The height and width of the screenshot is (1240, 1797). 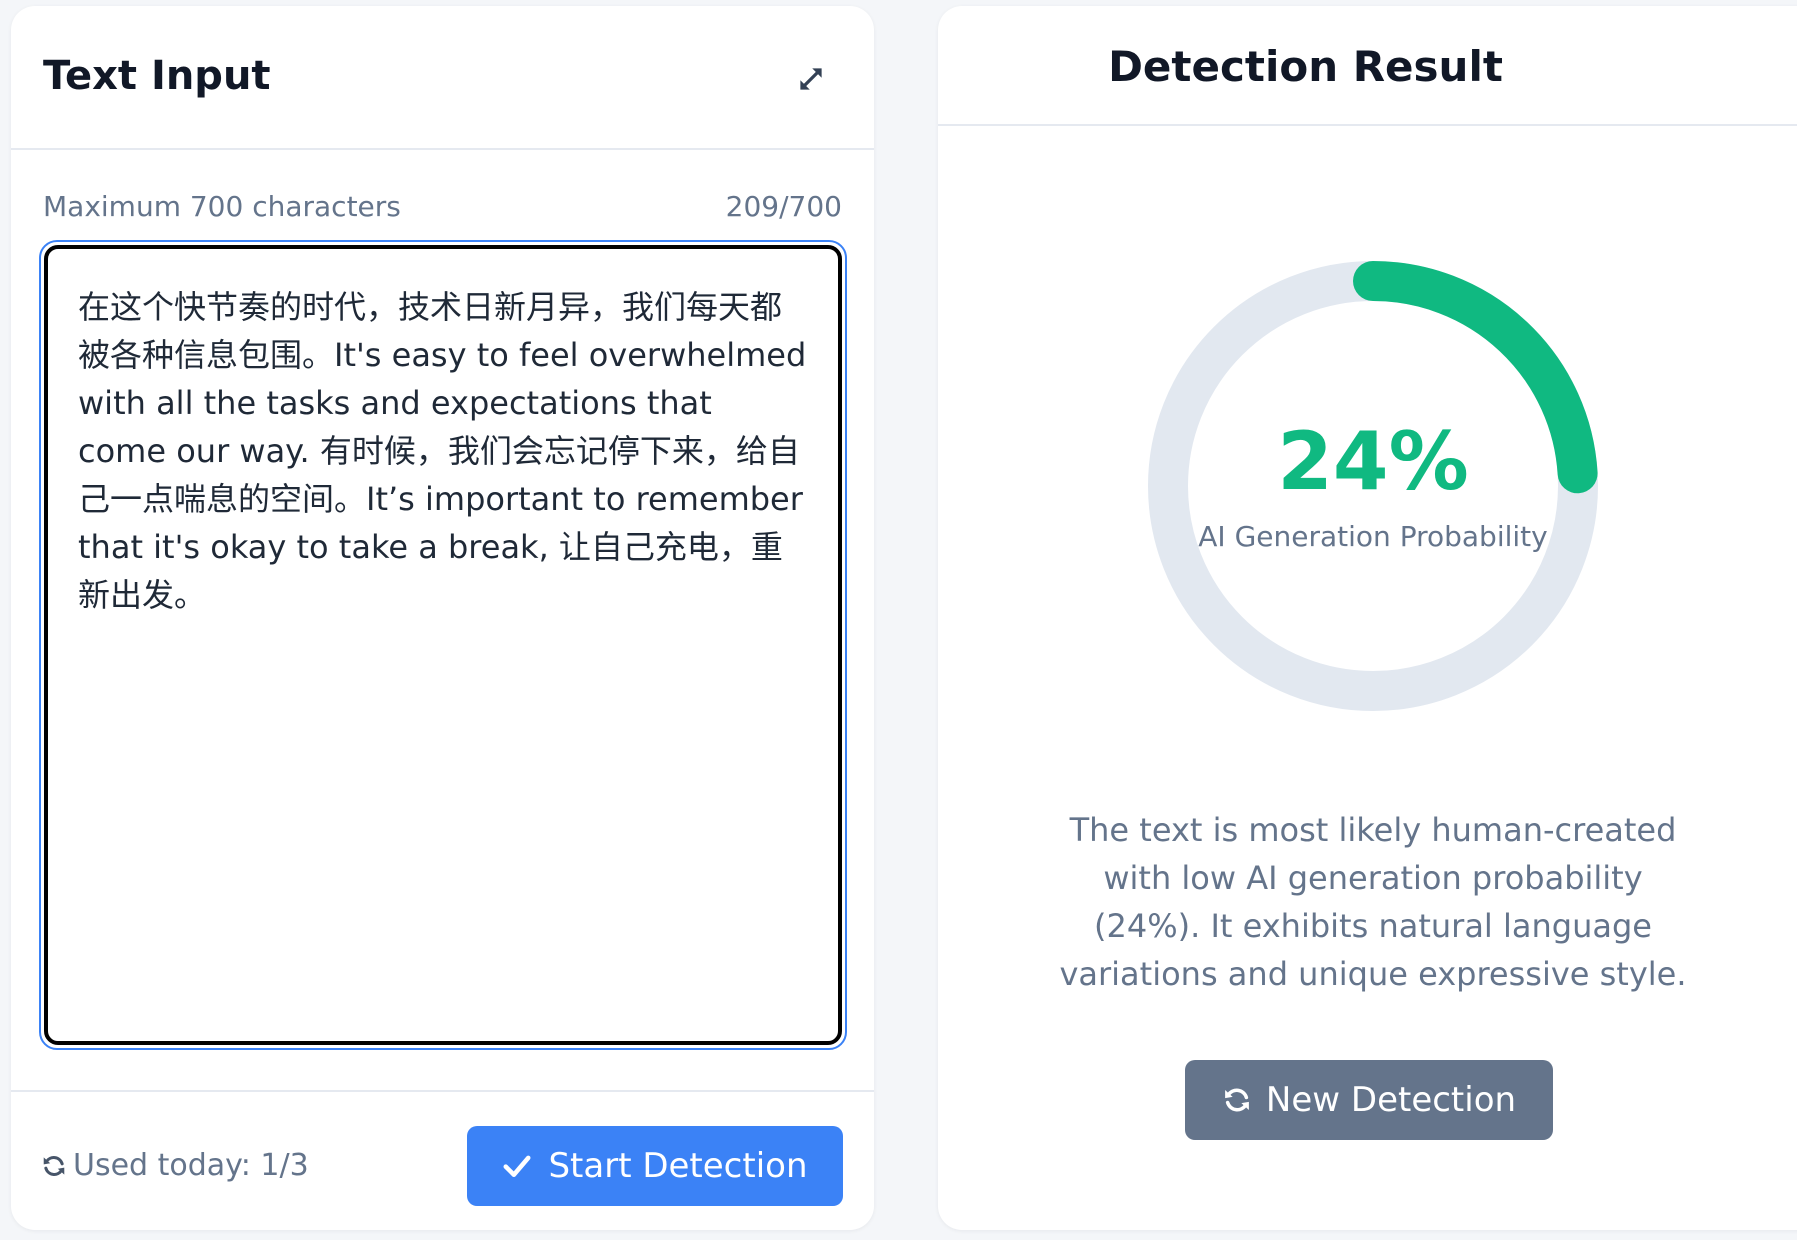 What do you see at coordinates (1373, 462) in the screenshot?
I see `probability-value: 24%` at bounding box center [1373, 462].